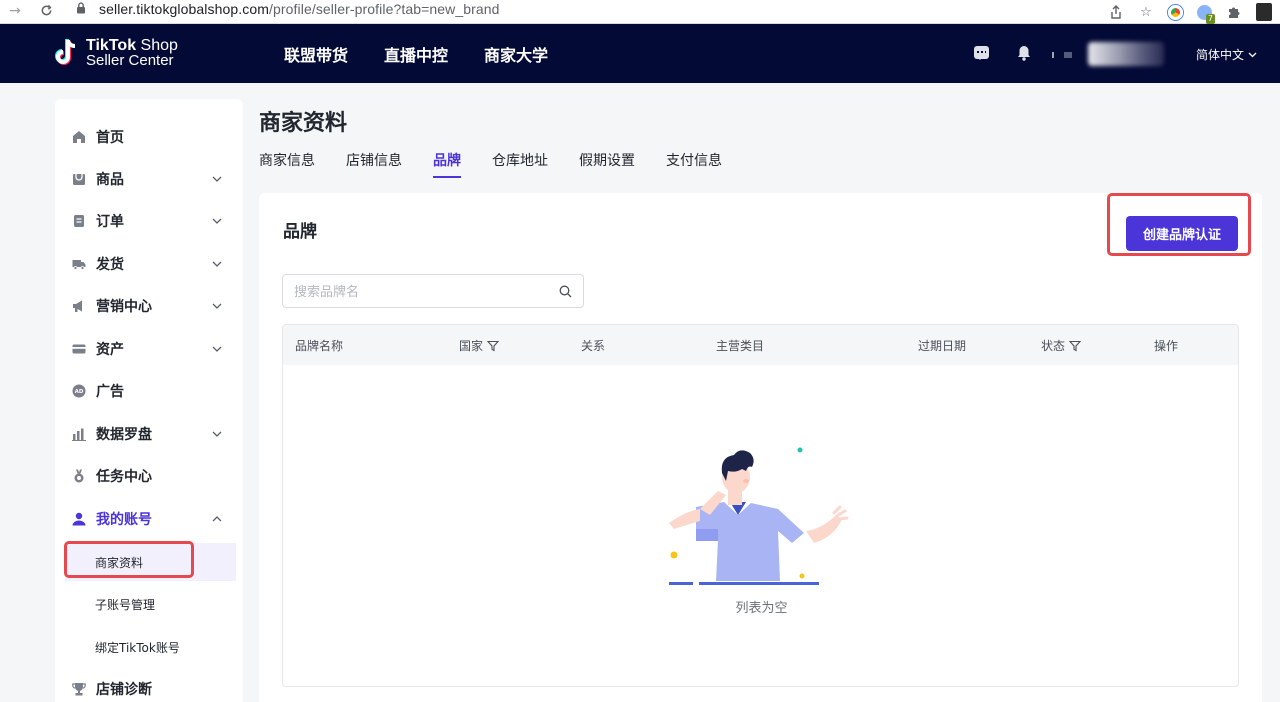  I want to click on forward-icon: →, so click(15, 11).